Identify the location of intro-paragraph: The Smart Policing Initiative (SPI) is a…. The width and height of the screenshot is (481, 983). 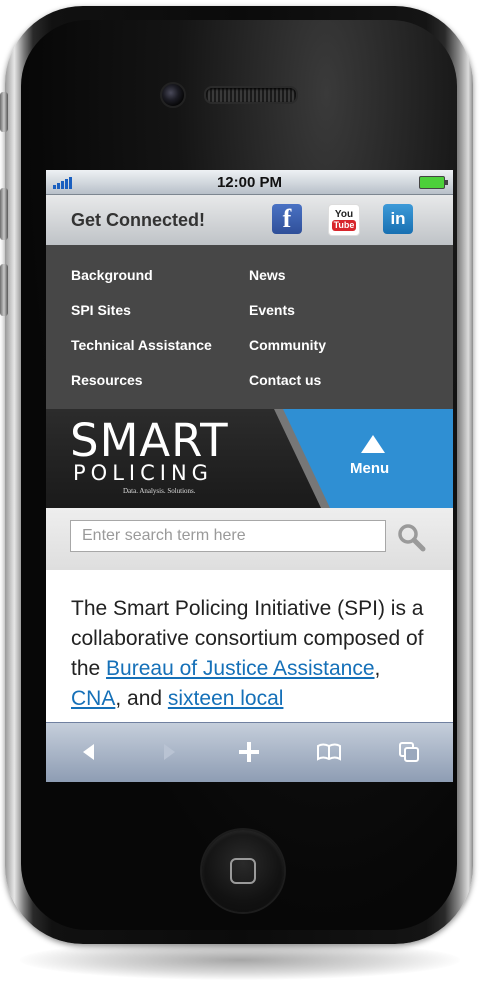
(252, 654).